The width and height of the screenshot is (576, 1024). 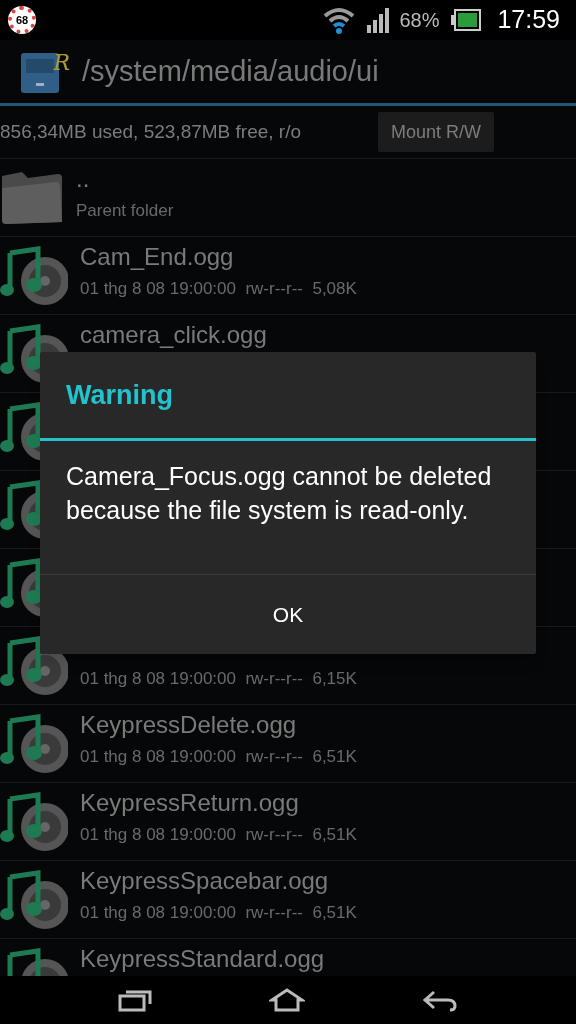 I want to click on mount-button: Mount R/W, so click(x=435, y=132).